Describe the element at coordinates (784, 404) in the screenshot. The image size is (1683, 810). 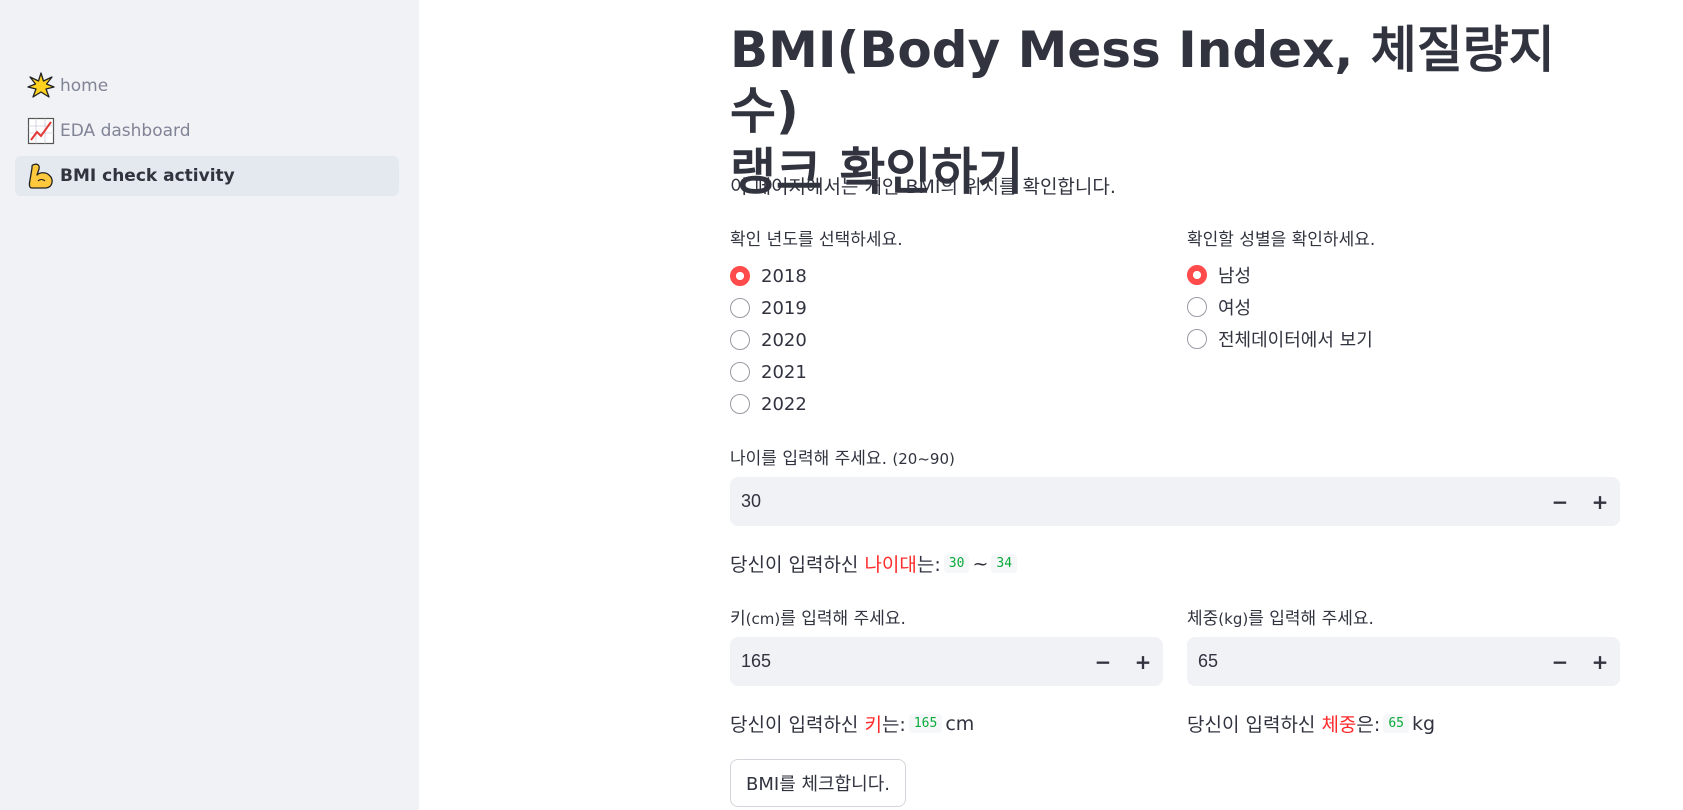
I see `year-option-label: 2022` at that location.